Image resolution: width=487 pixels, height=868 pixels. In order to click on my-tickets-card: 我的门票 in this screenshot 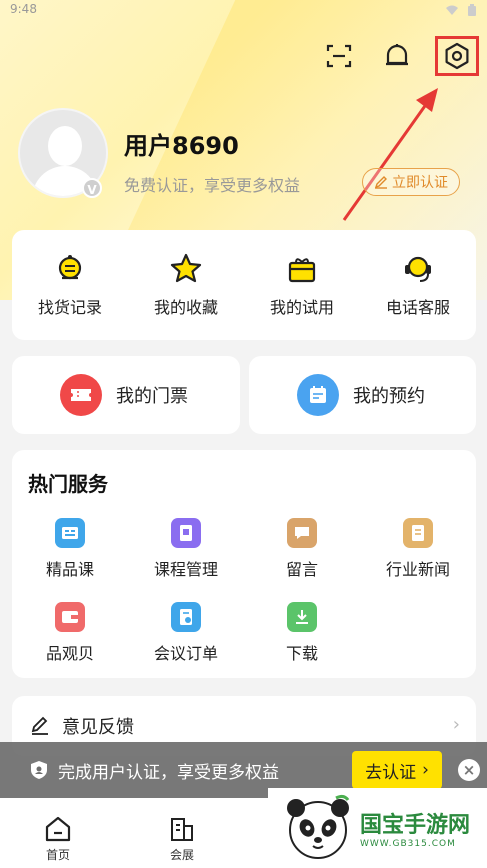, I will do `click(126, 395)`.